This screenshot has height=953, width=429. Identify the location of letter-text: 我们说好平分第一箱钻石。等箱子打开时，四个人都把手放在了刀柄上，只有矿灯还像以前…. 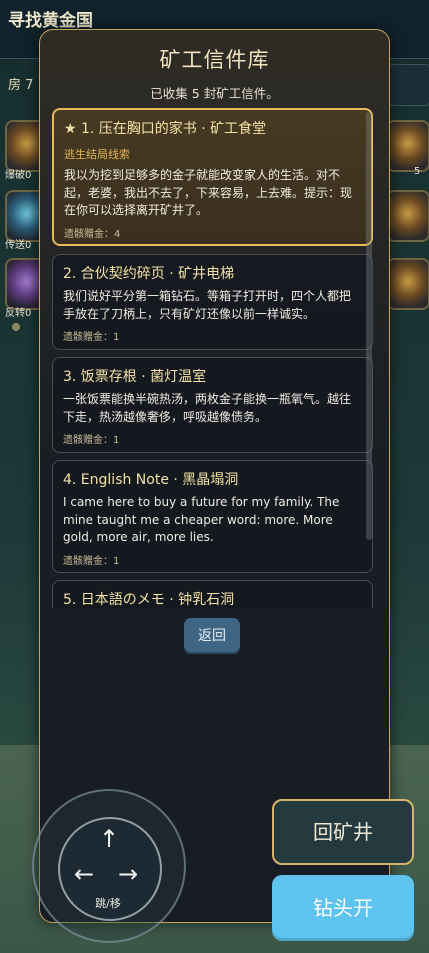
(207, 305).